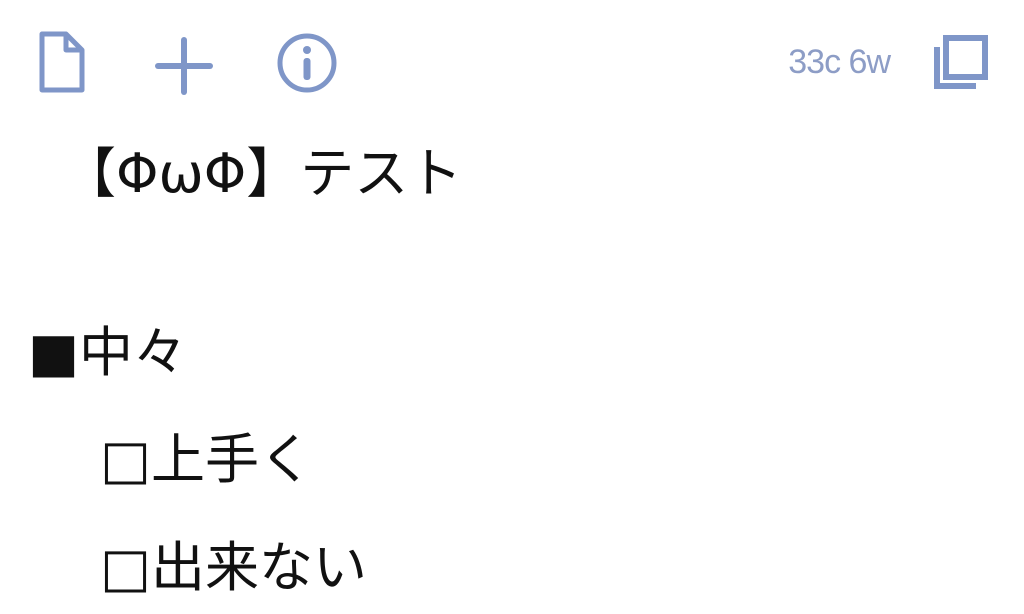 The width and height of the screenshot is (1024, 614). I want to click on editor-line: ■中々, so click(108, 352).